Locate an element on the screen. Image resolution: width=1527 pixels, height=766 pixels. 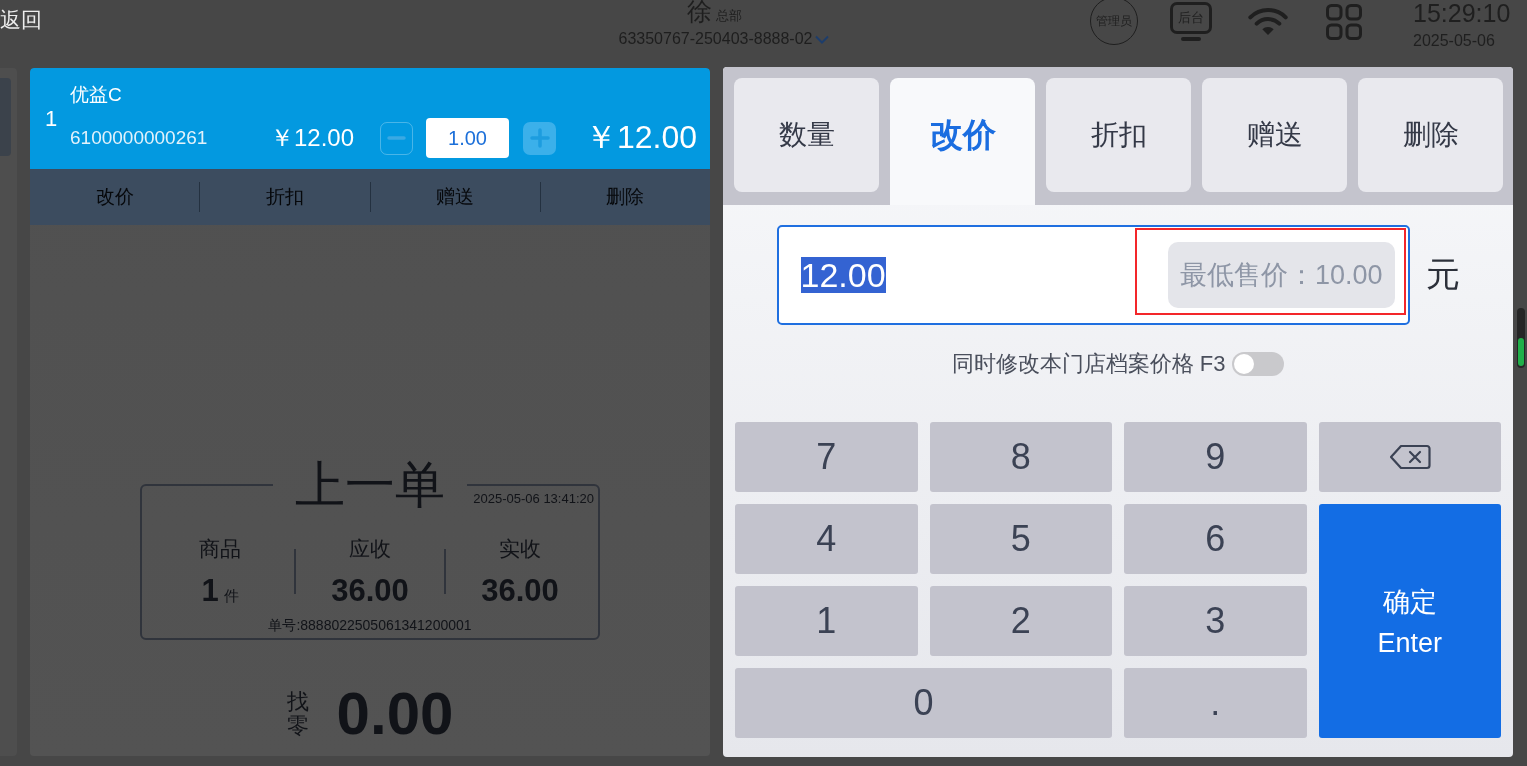
stat-value: 1 is located at coordinates (210, 591).